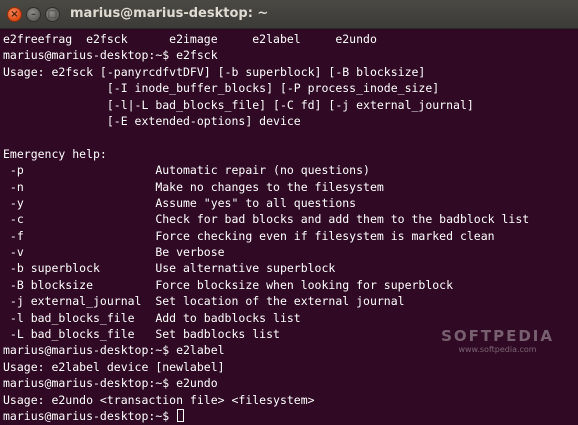 The width and height of the screenshot is (578, 425). I want to click on shell-prompt: marius@marius-desktop:~$, so click(90, 415).